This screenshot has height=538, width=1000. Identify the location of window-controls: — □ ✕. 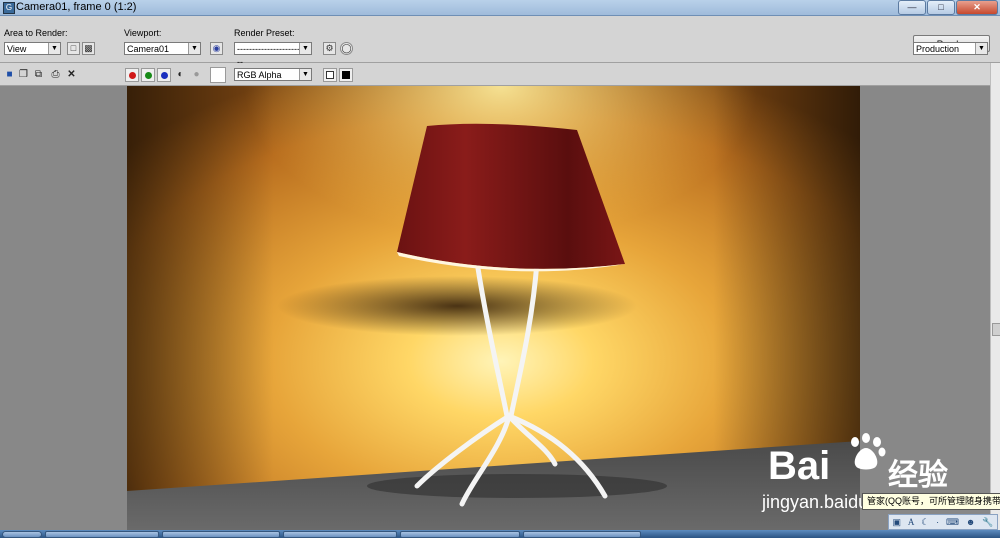
(947, 7).